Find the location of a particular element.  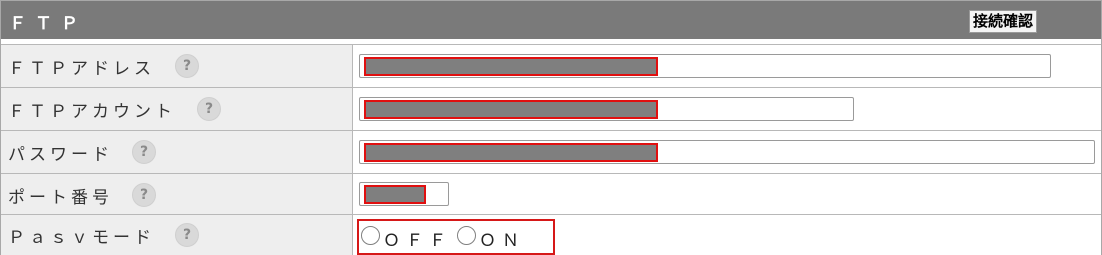

ftp-account-value-cell is located at coordinates (727, 109).